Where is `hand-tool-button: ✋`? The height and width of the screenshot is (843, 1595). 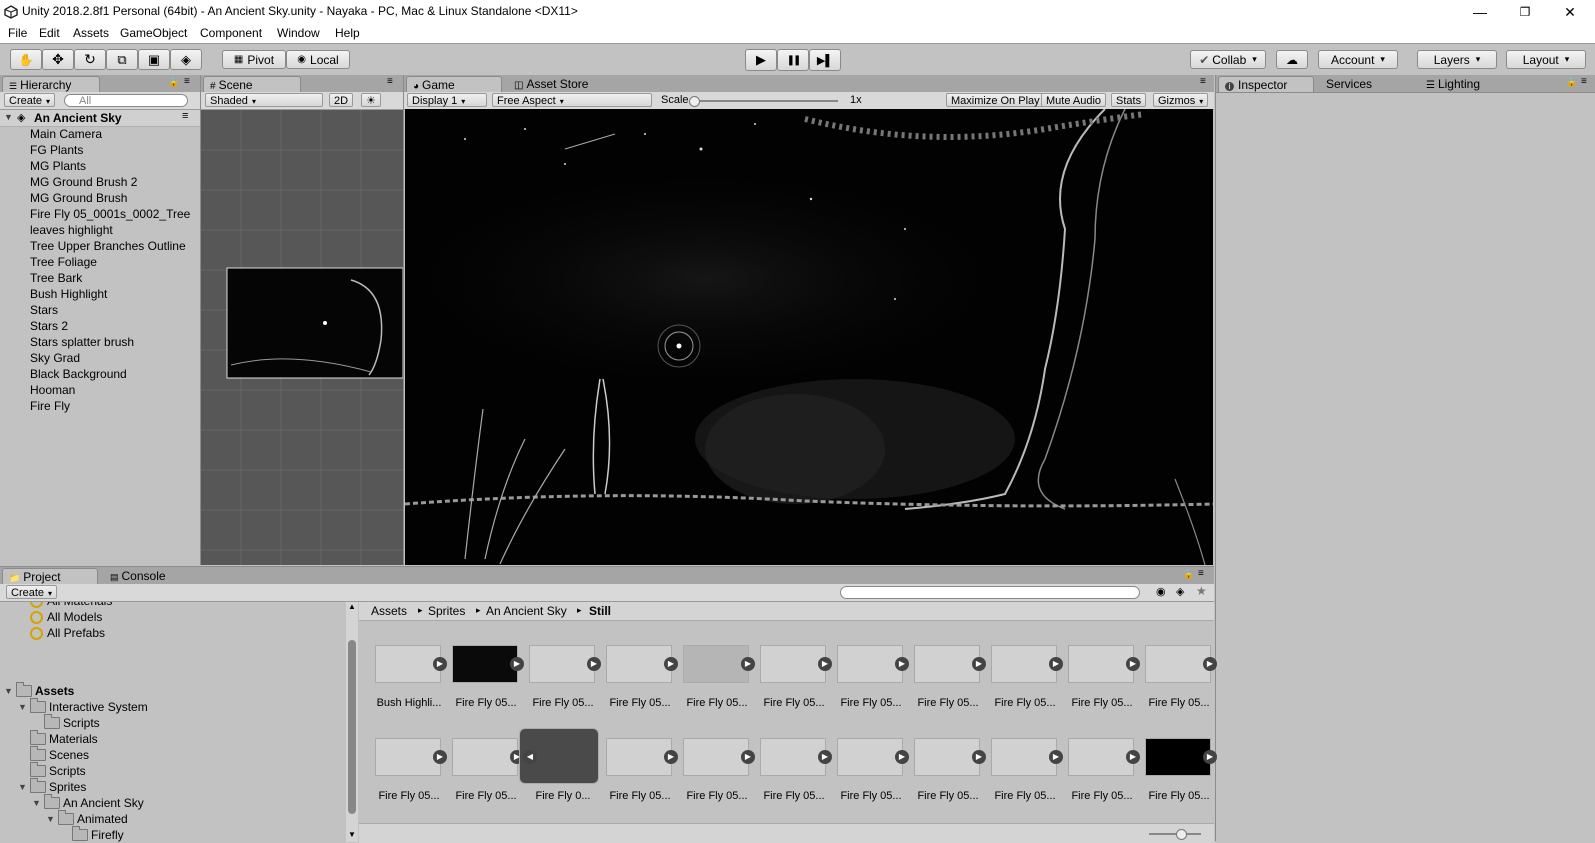 hand-tool-button: ✋ is located at coordinates (26, 59).